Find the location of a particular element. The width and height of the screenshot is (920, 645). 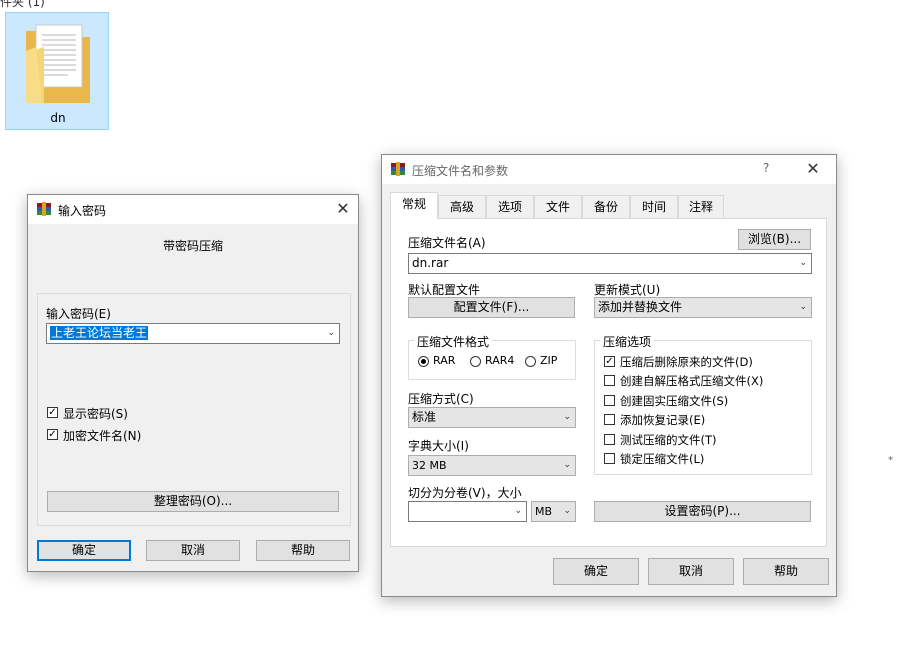

archive-name-input: dn.rar ⌄ is located at coordinates (610, 263).